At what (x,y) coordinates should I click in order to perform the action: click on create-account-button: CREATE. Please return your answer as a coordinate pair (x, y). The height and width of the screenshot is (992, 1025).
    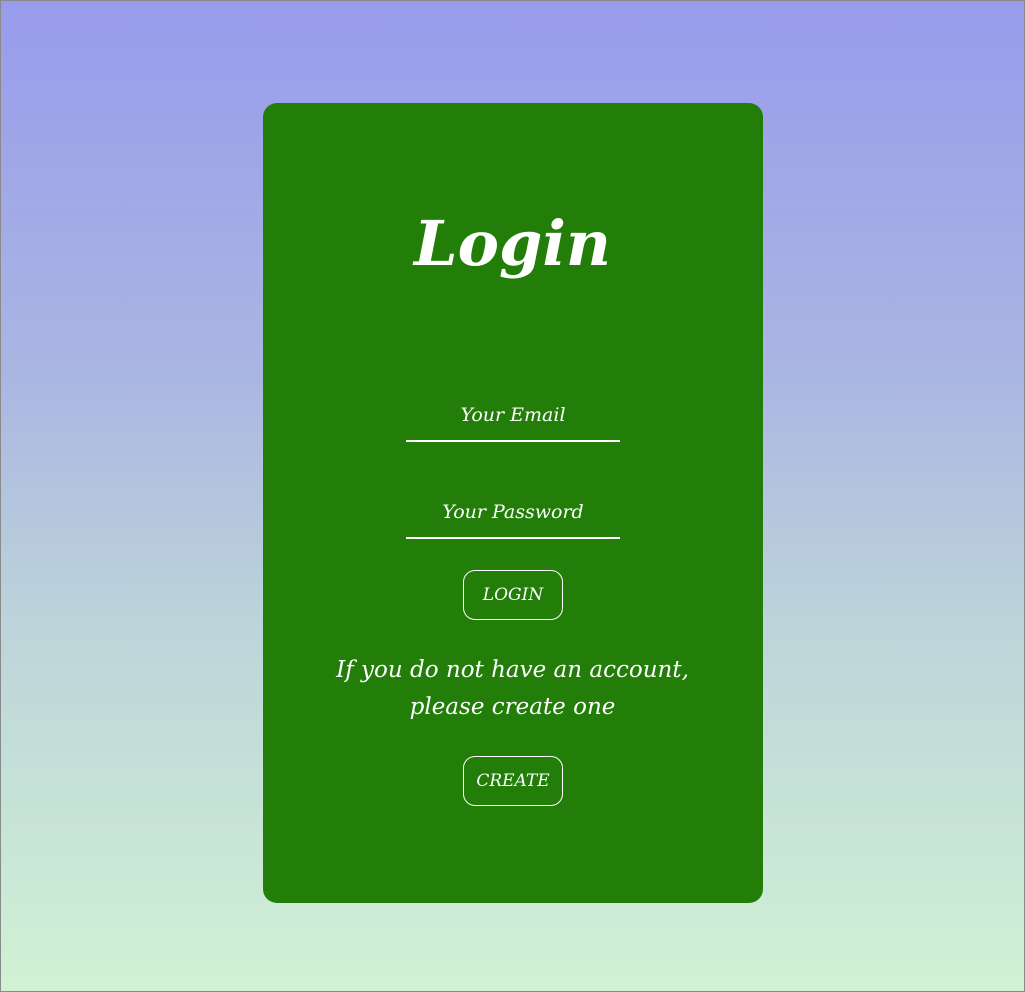
    Looking at the image, I should click on (513, 781).